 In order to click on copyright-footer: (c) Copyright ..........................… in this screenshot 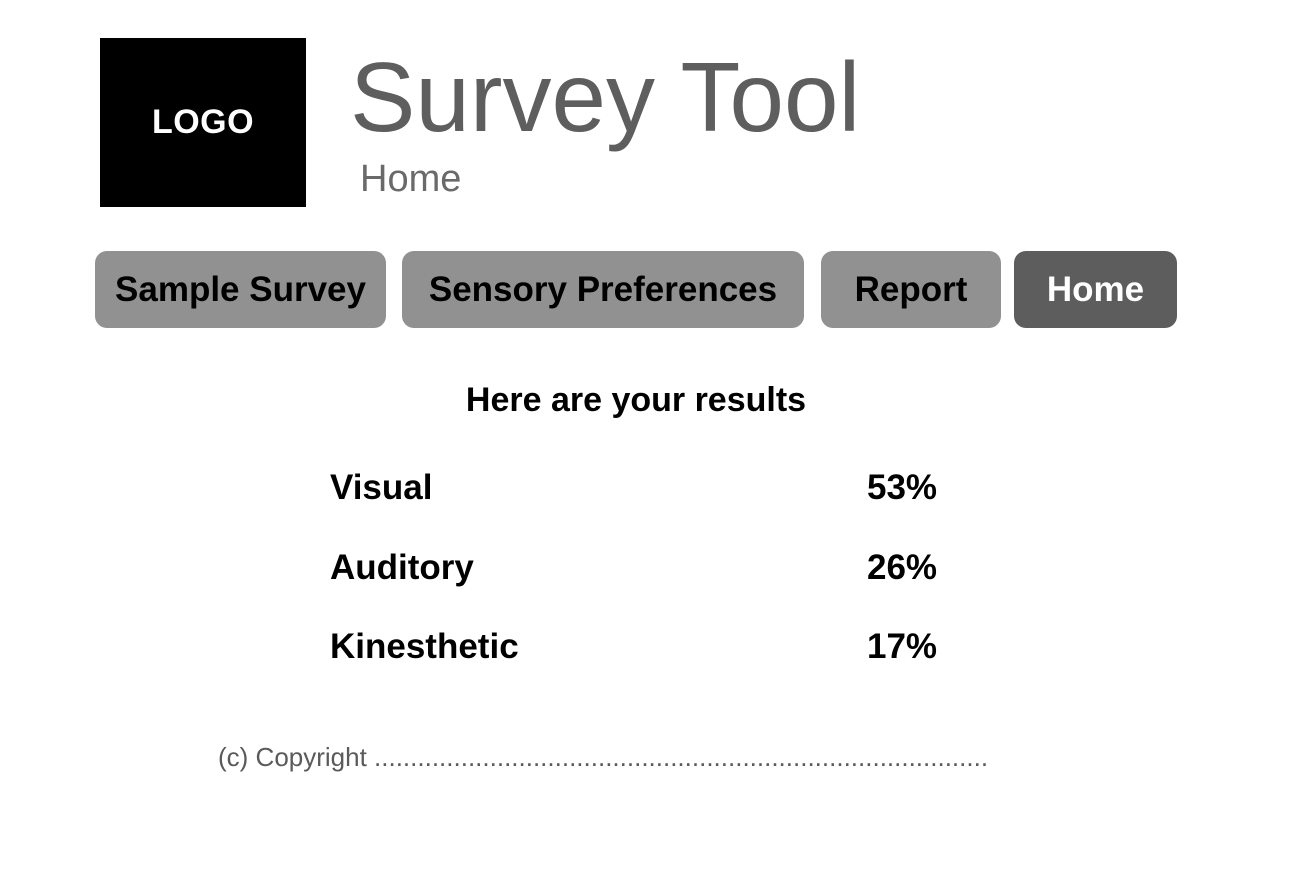, I will do `click(603, 757)`.